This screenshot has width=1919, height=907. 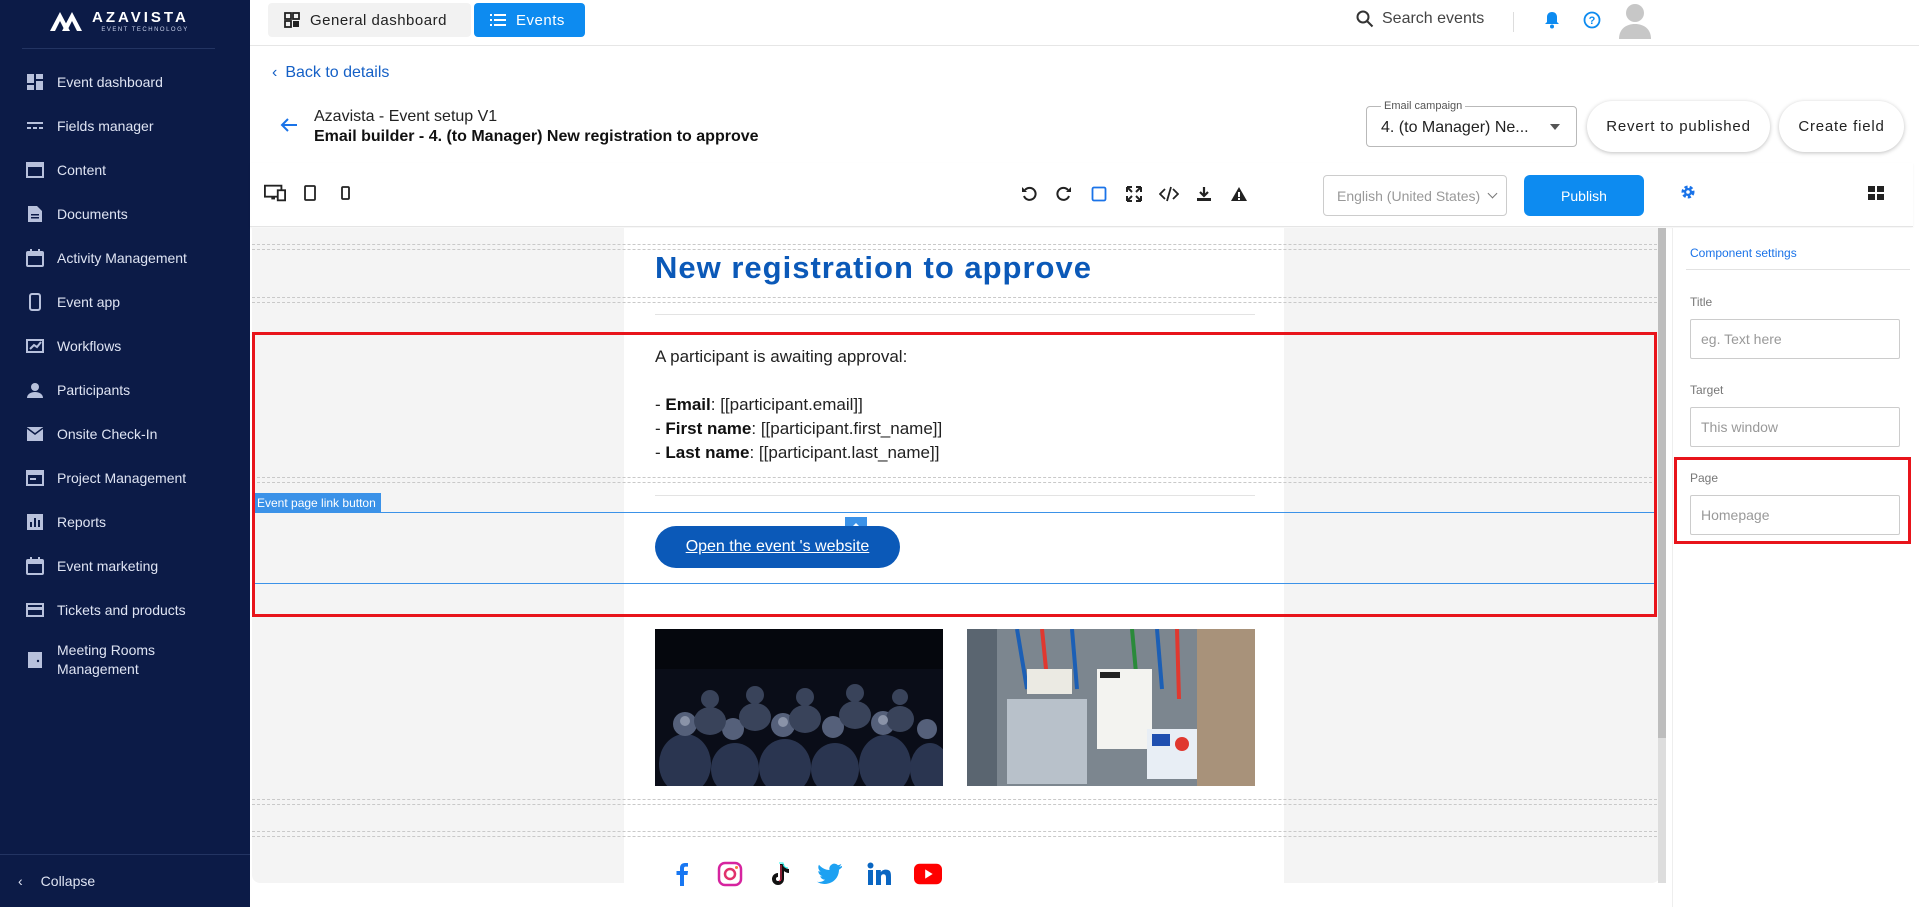 I want to click on title-input: eg. Text here, so click(x=1795, y=339).